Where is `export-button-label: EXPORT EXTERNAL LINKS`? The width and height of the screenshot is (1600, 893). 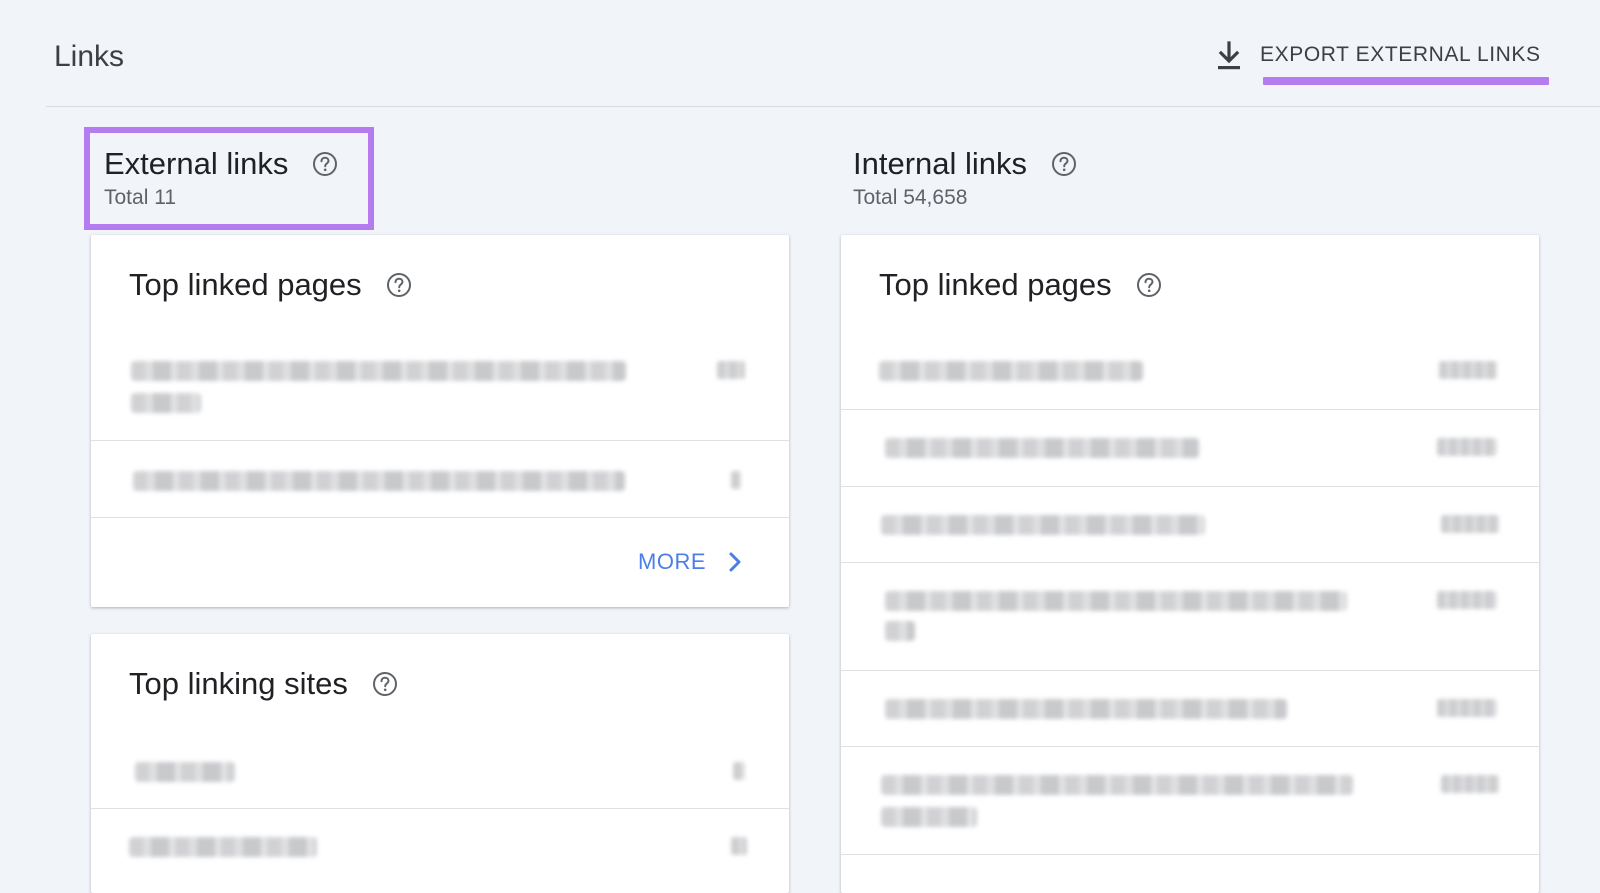 export-button-label: EXPORT EXTERNAL LINKS is located at coordinates (1400, 54).